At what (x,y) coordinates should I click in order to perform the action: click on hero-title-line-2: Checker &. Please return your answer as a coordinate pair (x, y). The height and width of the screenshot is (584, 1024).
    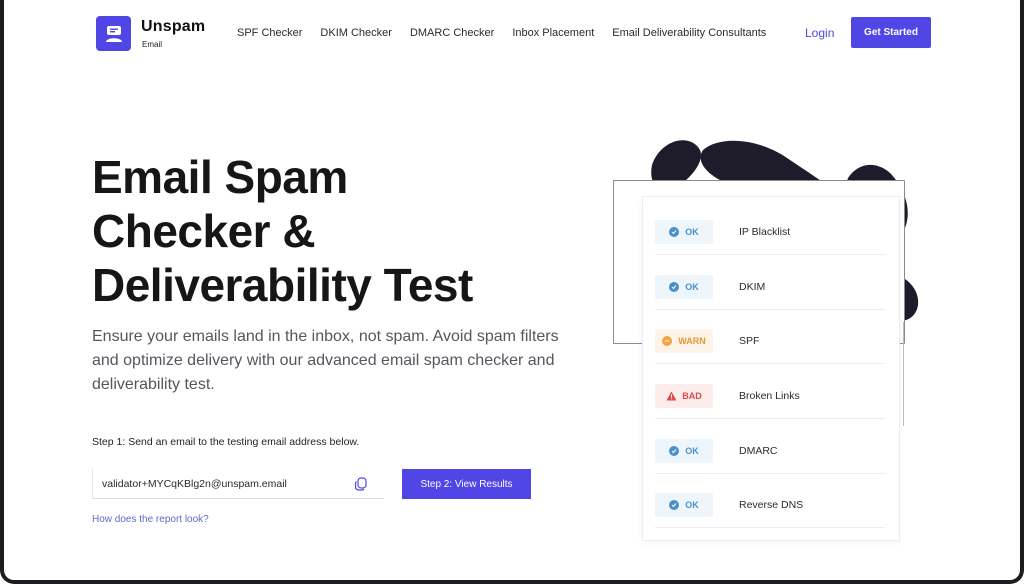
    Looking at the image, I should click on (204, 231).